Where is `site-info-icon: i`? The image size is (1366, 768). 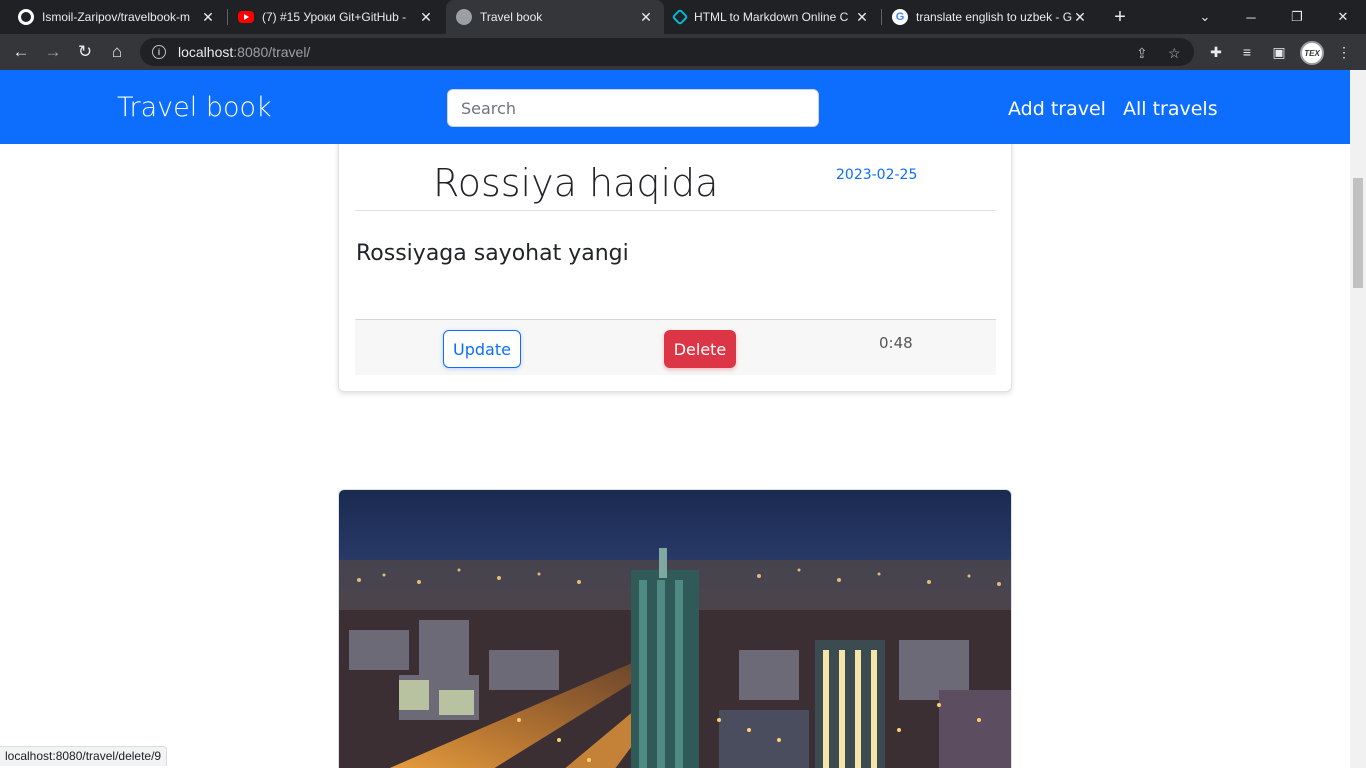 site-info-icon: i is located at coordinates (159, 52).